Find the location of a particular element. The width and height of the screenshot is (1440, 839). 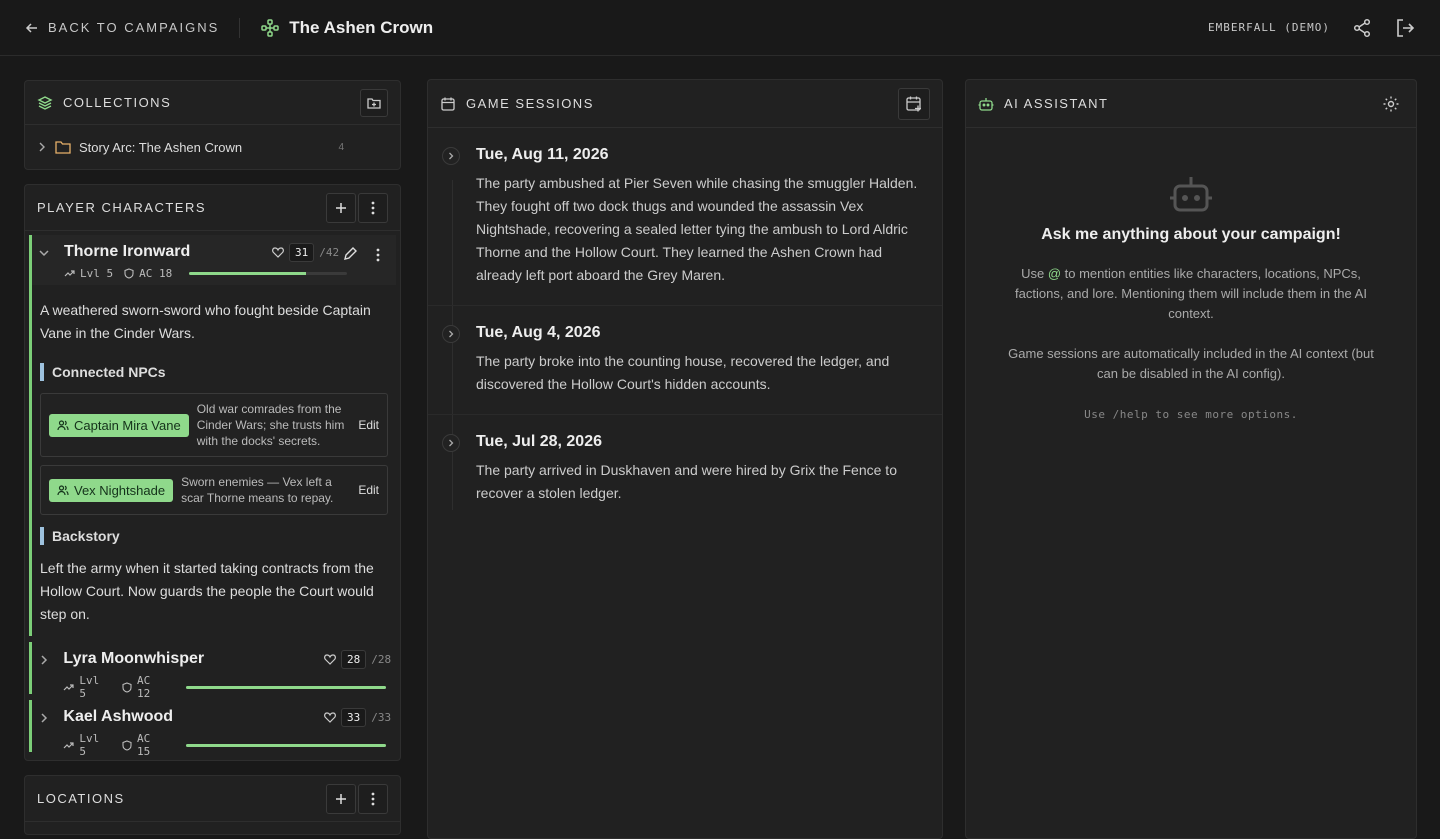

calendar-icon is located at coordinates (448, 104).